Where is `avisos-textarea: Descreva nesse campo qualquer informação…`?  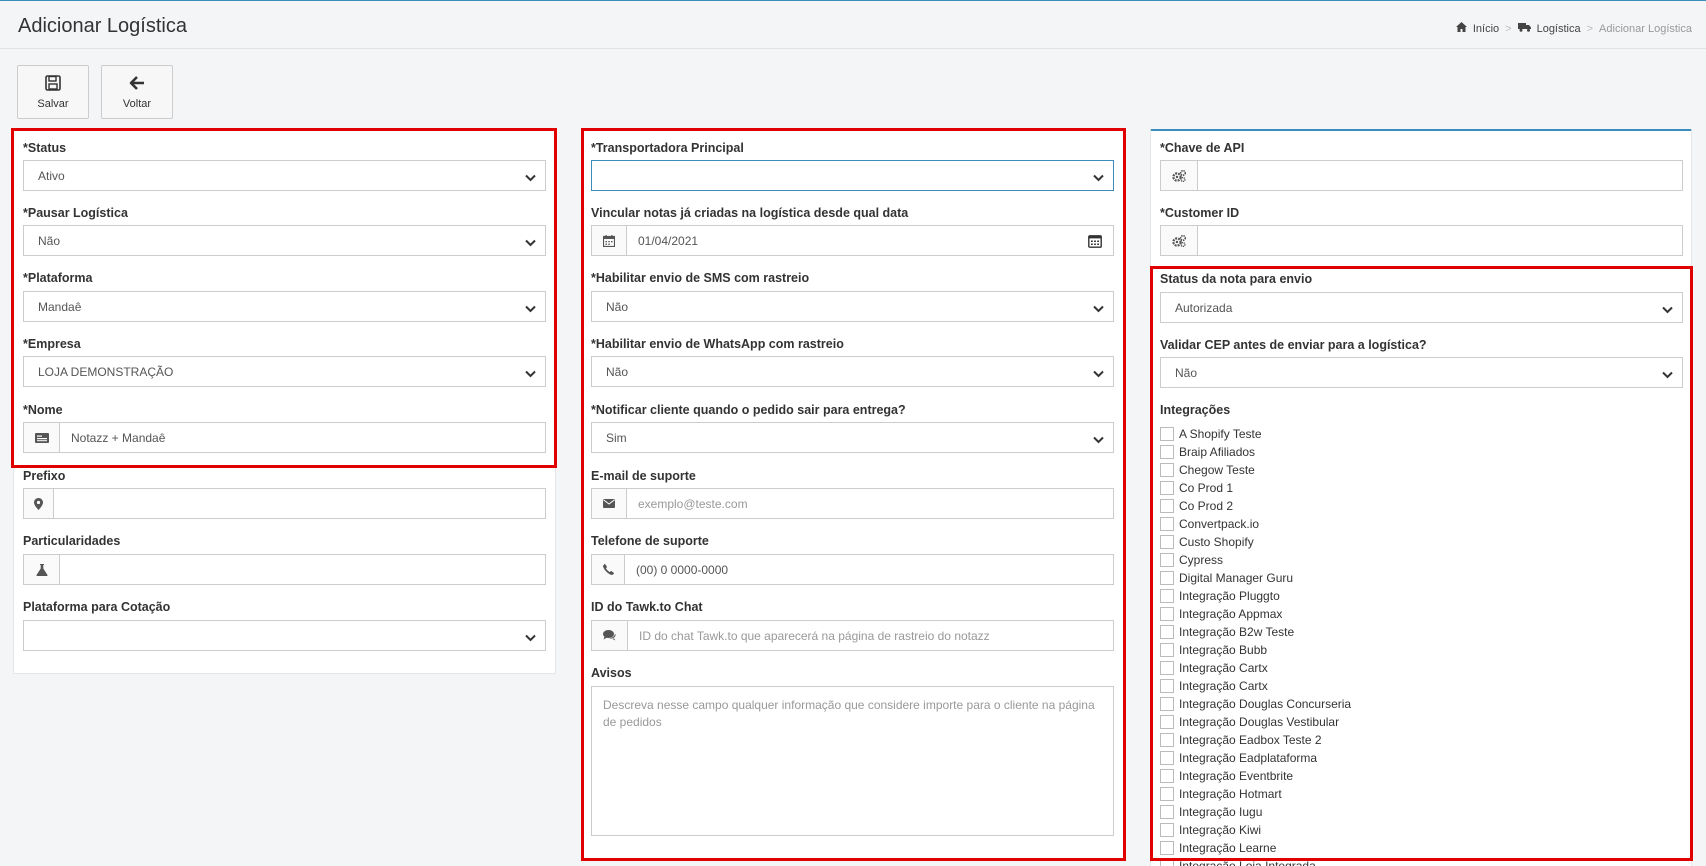 avisos-textarea: Descreva nesse campo qualquer informação… is located at coordinates (852, 761).